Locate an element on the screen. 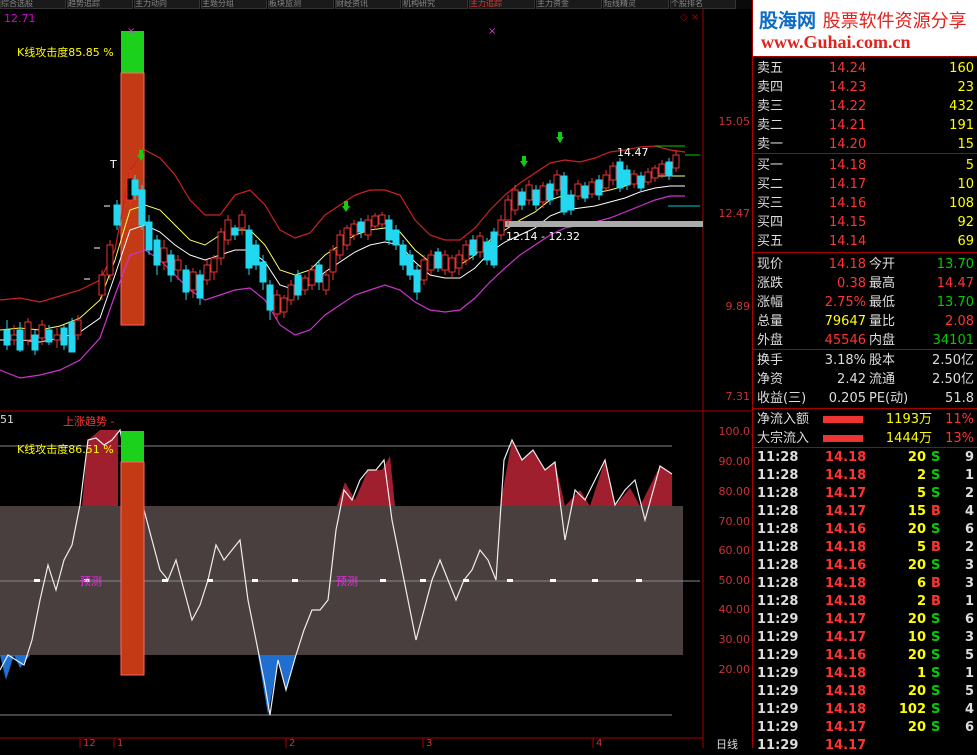 Image resolution: width=977 pixels, height=755 pixels. book-label: 卖三 is located at coordinates (770, 106).